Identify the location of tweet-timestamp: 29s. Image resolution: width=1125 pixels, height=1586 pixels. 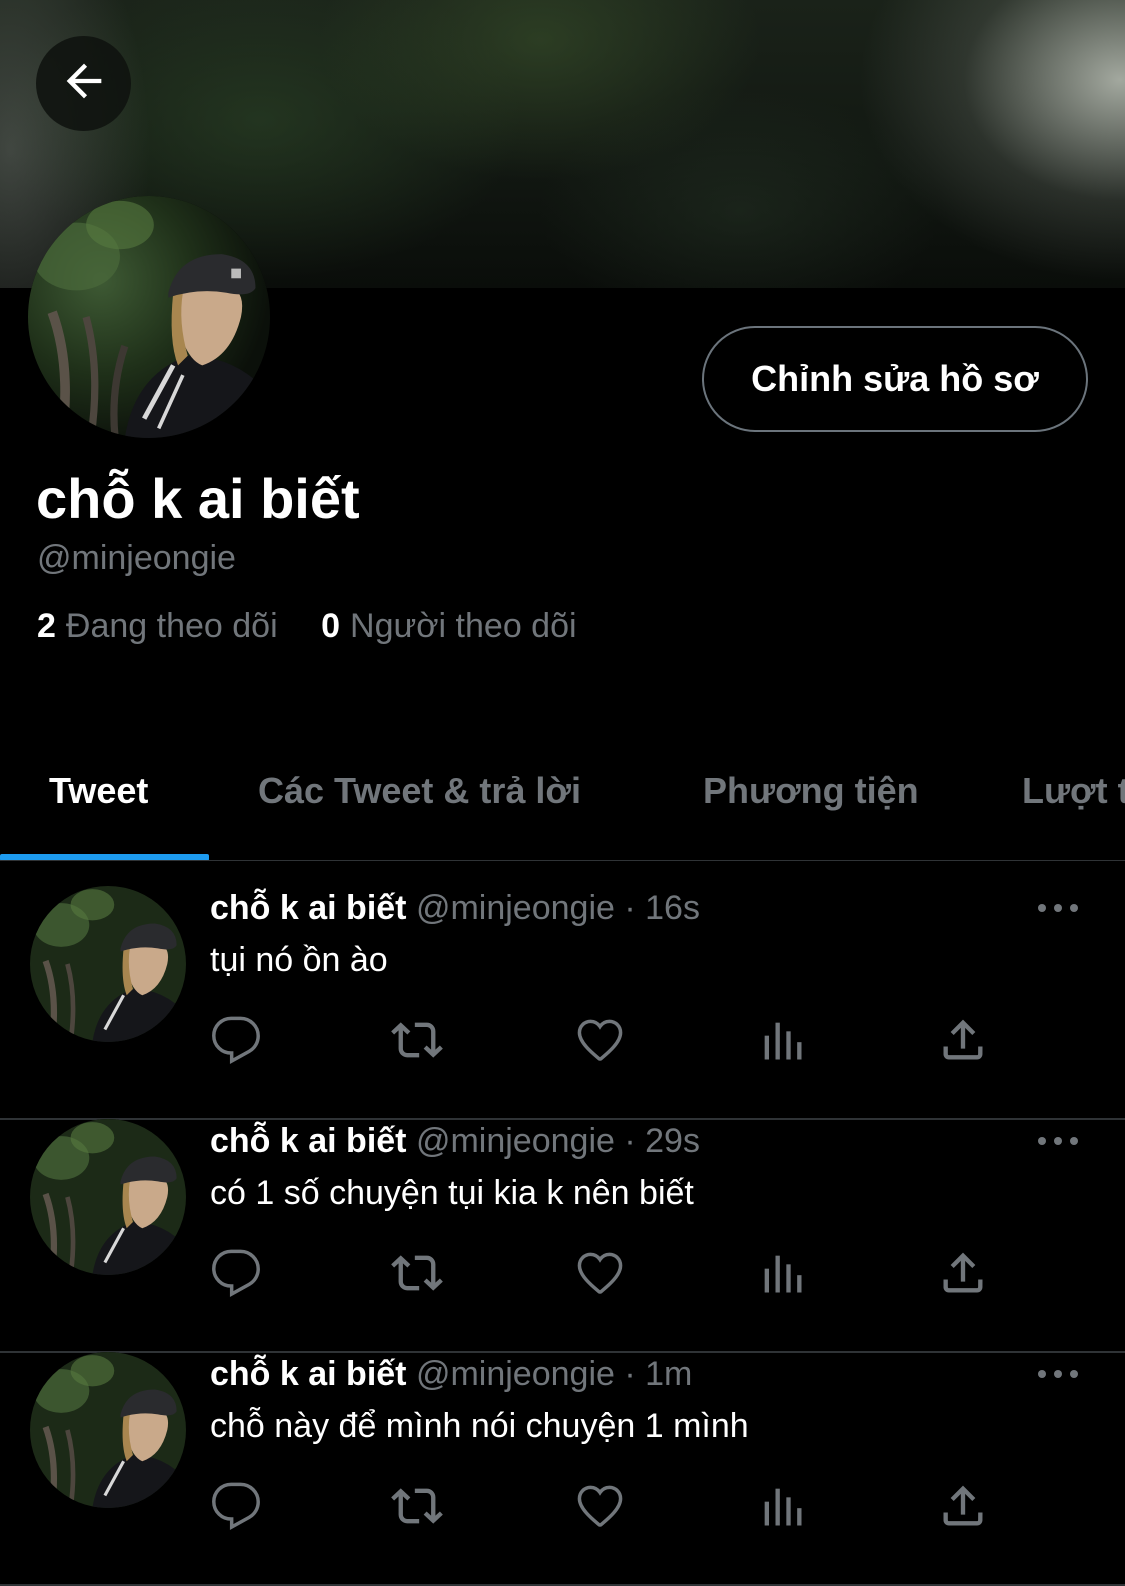
(672, 1141).